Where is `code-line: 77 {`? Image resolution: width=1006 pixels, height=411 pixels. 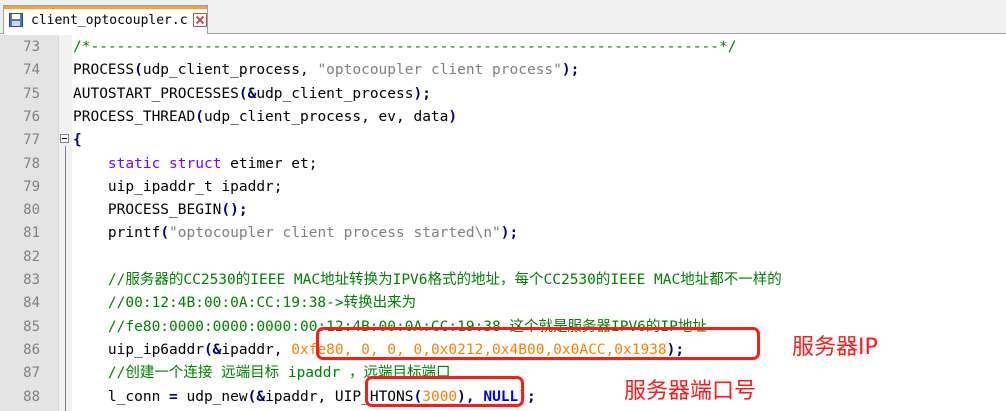 code-line: 77 { is located at coordinates (503, 140).